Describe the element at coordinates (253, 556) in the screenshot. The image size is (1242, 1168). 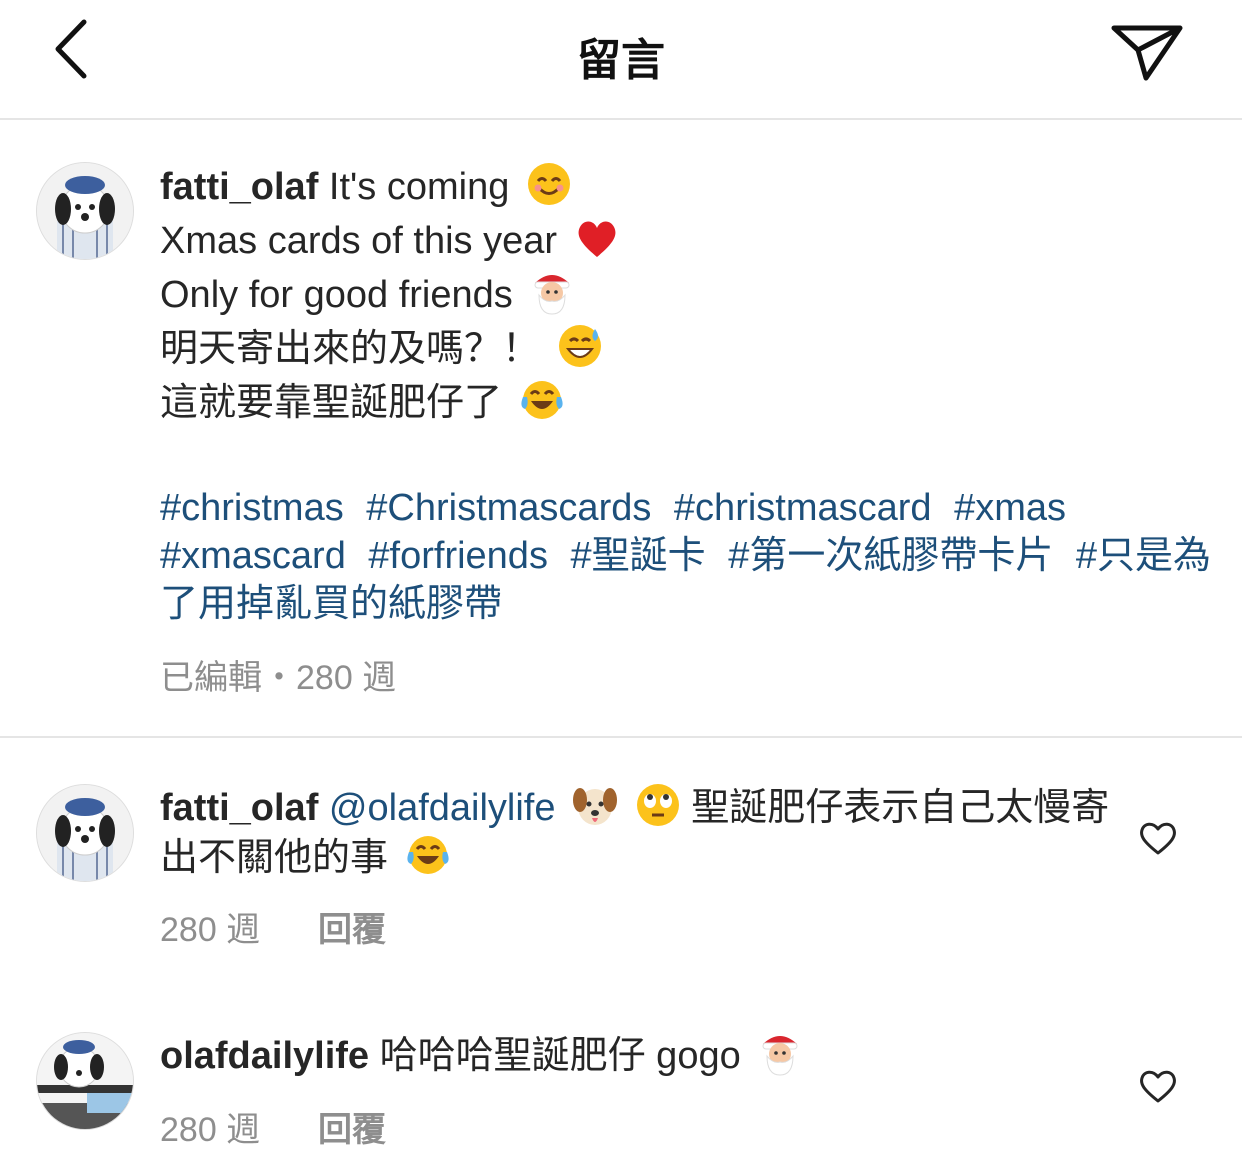
I see `hashtag-link: #xmascard` at that location.